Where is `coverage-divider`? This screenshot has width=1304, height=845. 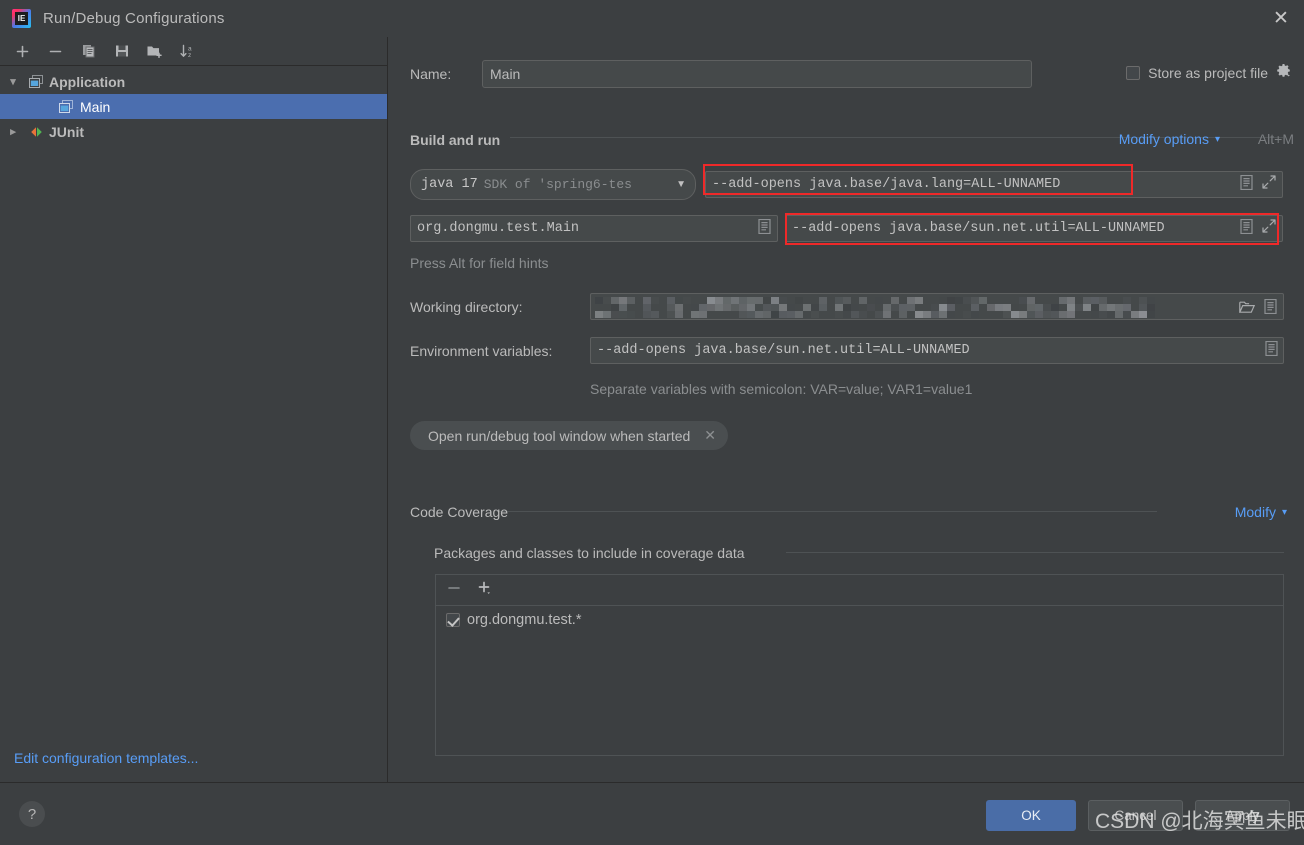
coverage-divider is located at coordinates (827, 511).